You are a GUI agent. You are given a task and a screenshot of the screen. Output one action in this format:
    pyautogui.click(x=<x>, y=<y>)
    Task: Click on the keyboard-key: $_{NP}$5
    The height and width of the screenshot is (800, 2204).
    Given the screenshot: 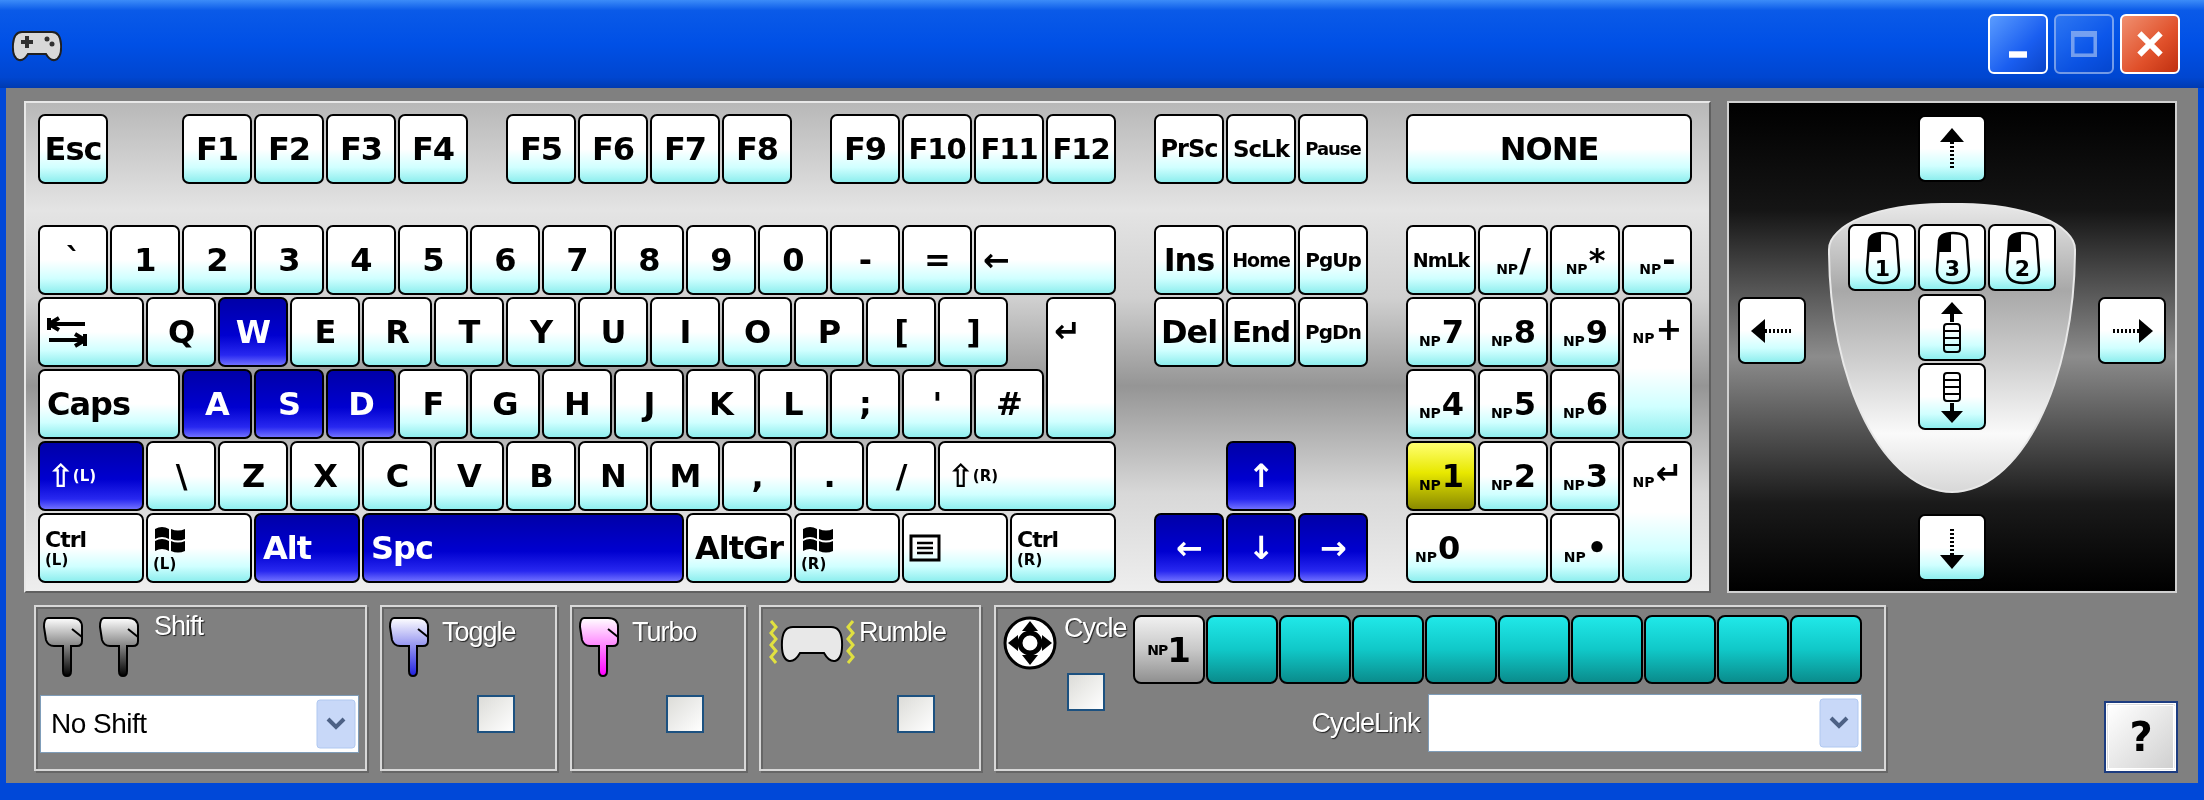 What is the action you would take?
    pyautogui.click(x=1513, y=404)
    